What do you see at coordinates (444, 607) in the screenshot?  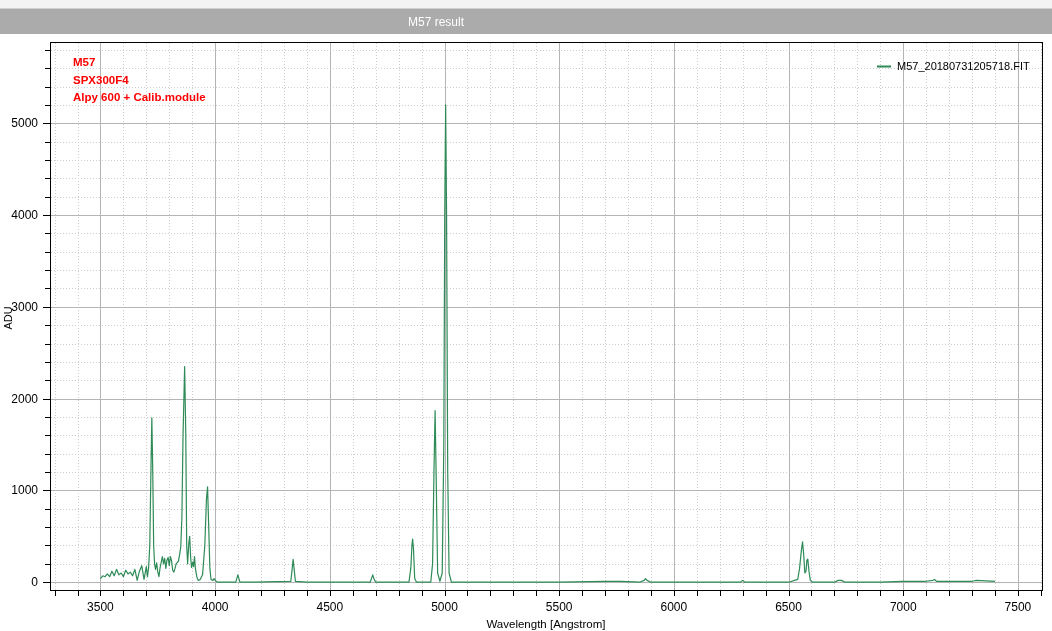 I see `x-tick-label: 5000` at bounding box center [444, 607].